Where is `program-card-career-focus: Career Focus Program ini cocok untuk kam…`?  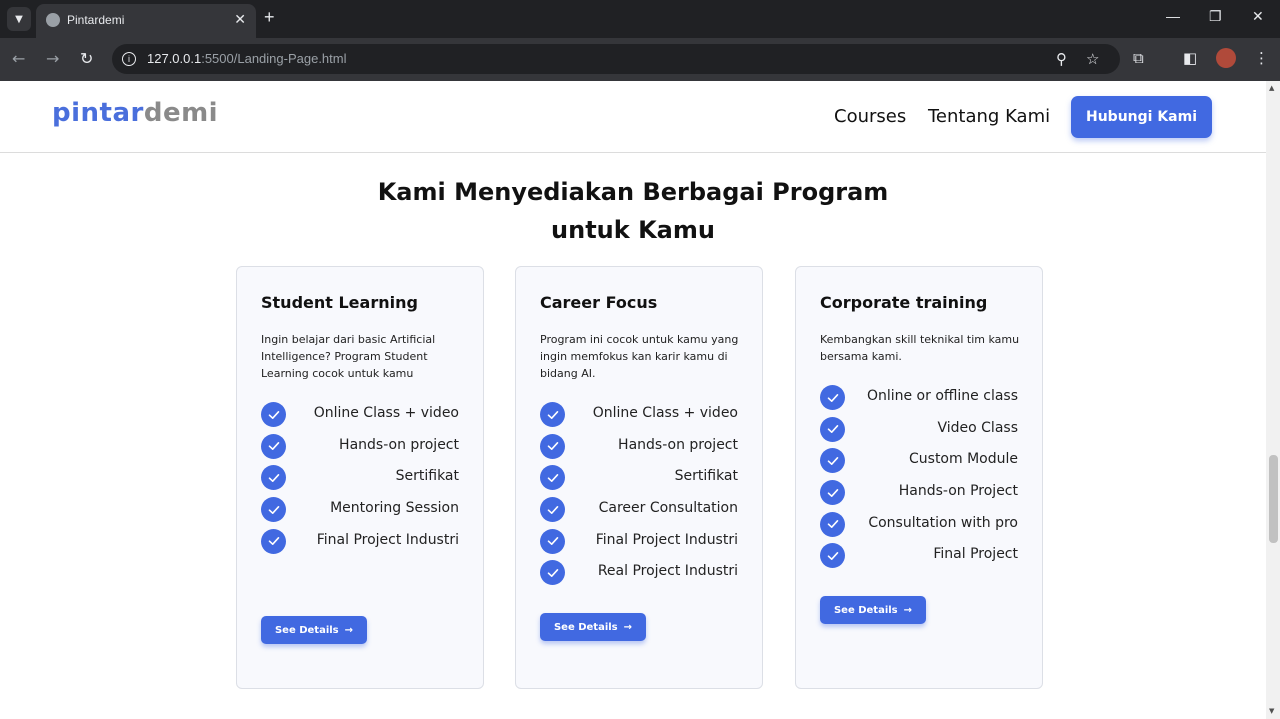
program-card-career-focus: Career Focus Program ini cocok untuk kam… is located at coordinates (639, 477).